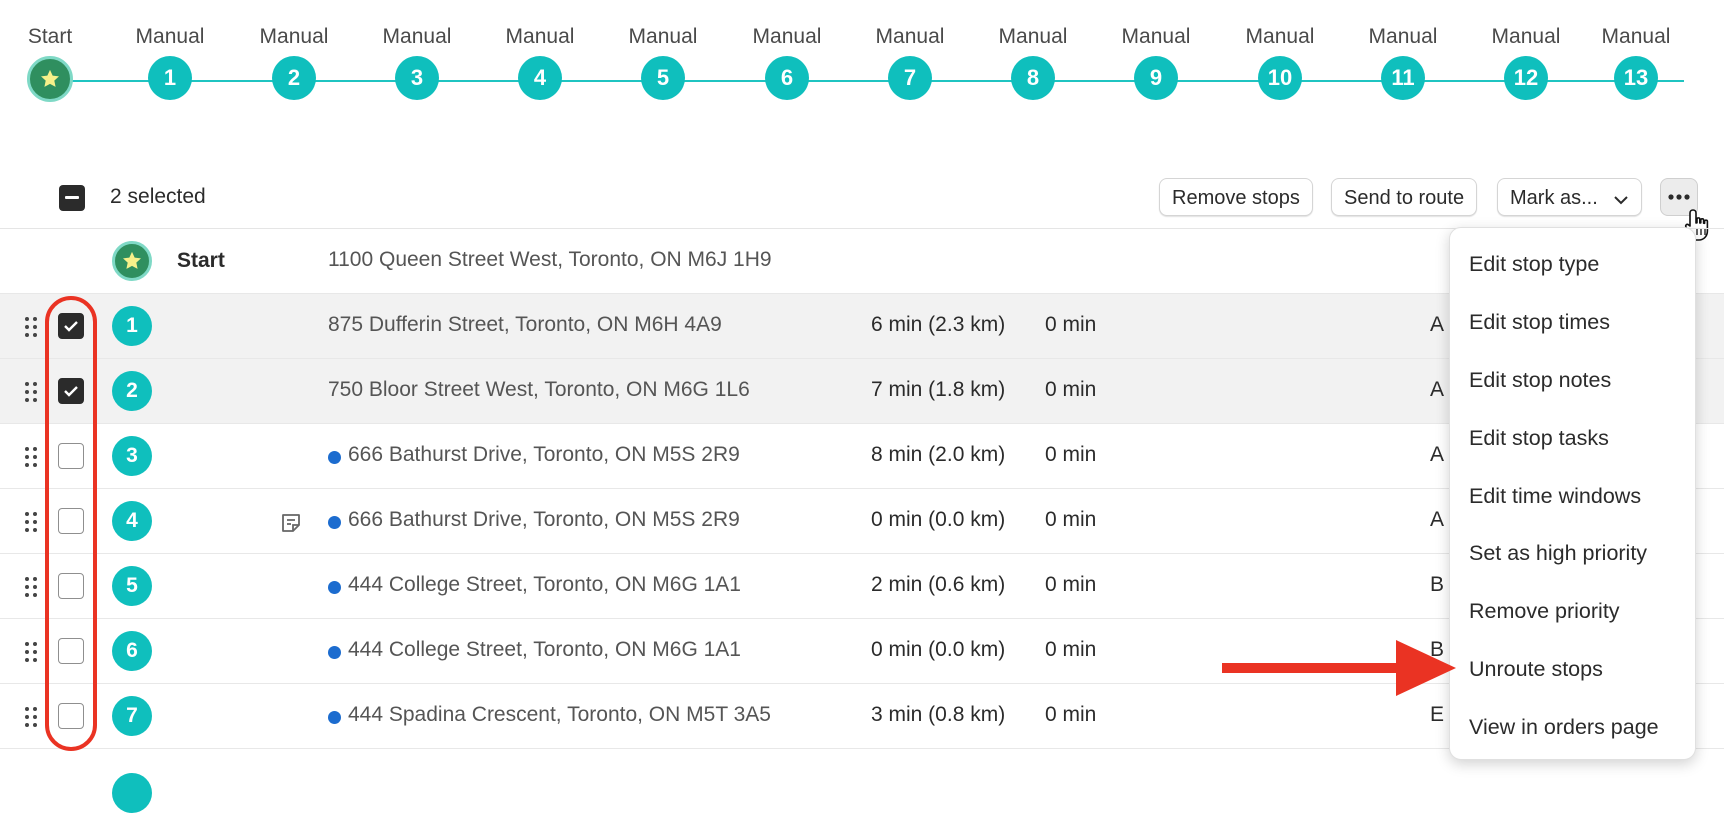 The height and width of the screenshot is (813, 1724). I want to click on menu-item-edit-stop-type: Edit stop type, so click(1534, 264).